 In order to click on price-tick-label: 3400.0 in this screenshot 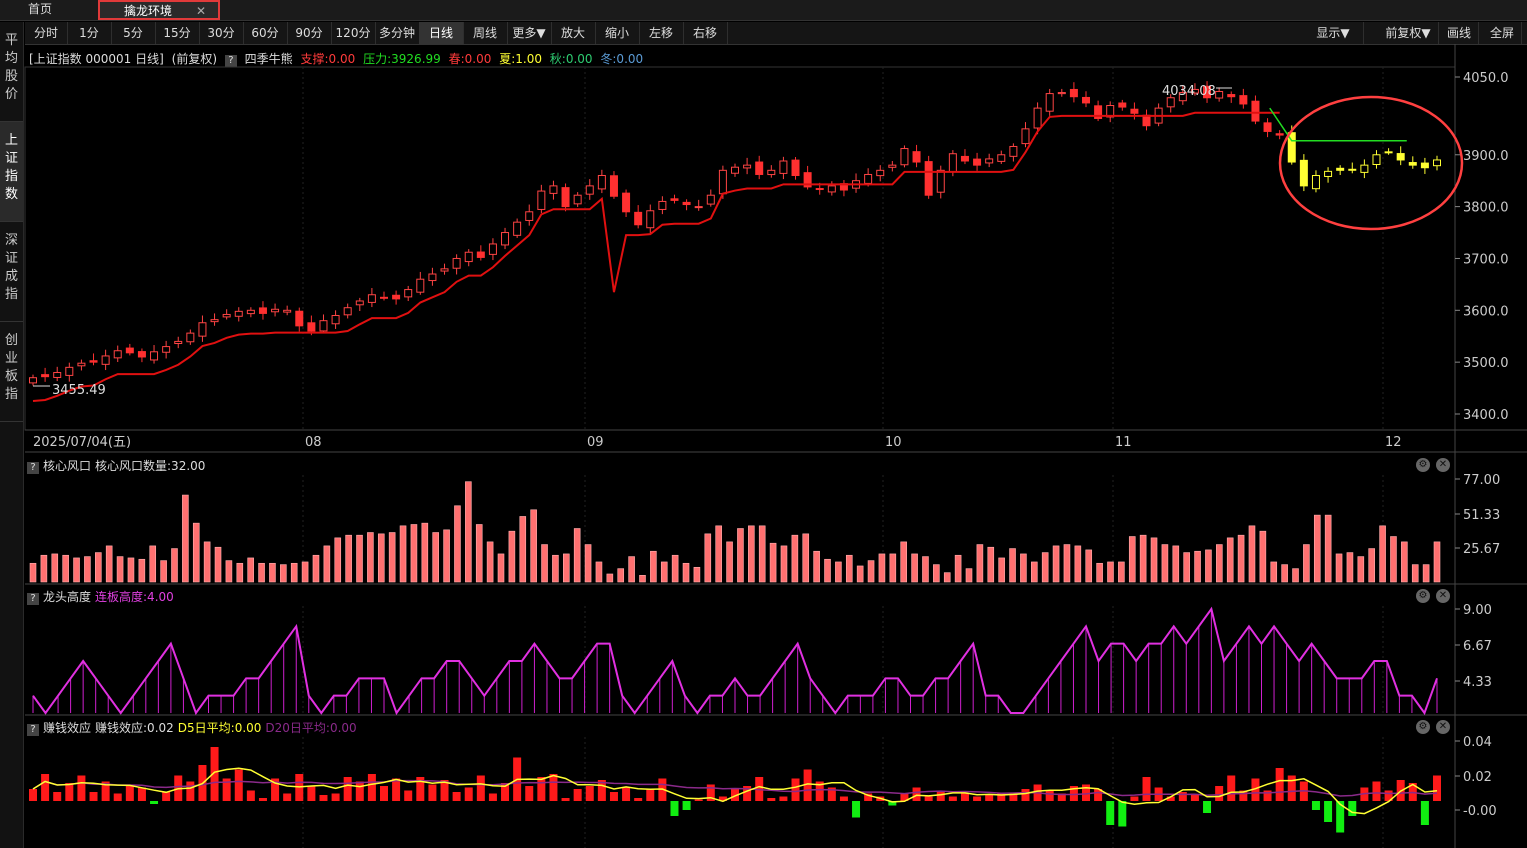, I will do `click(1486, 415)`.